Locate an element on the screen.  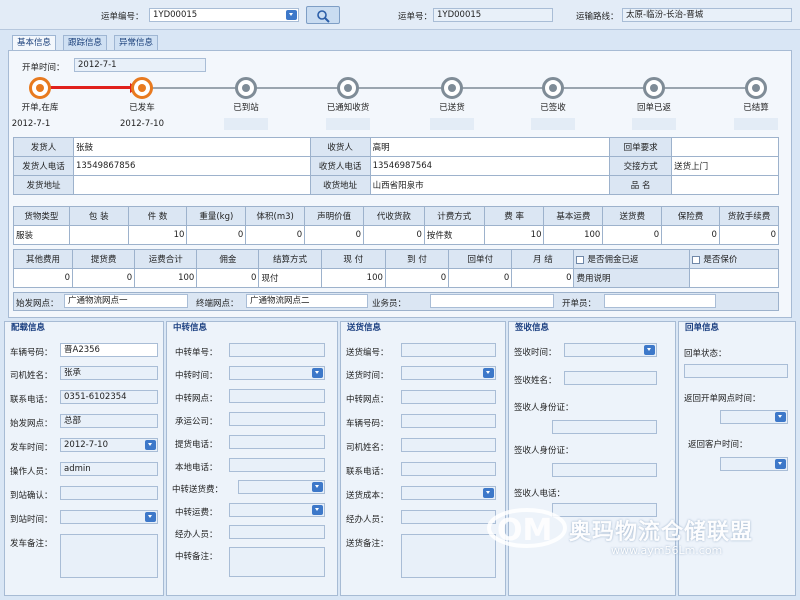
receipt-status-field is located at coordinates (736, 371).